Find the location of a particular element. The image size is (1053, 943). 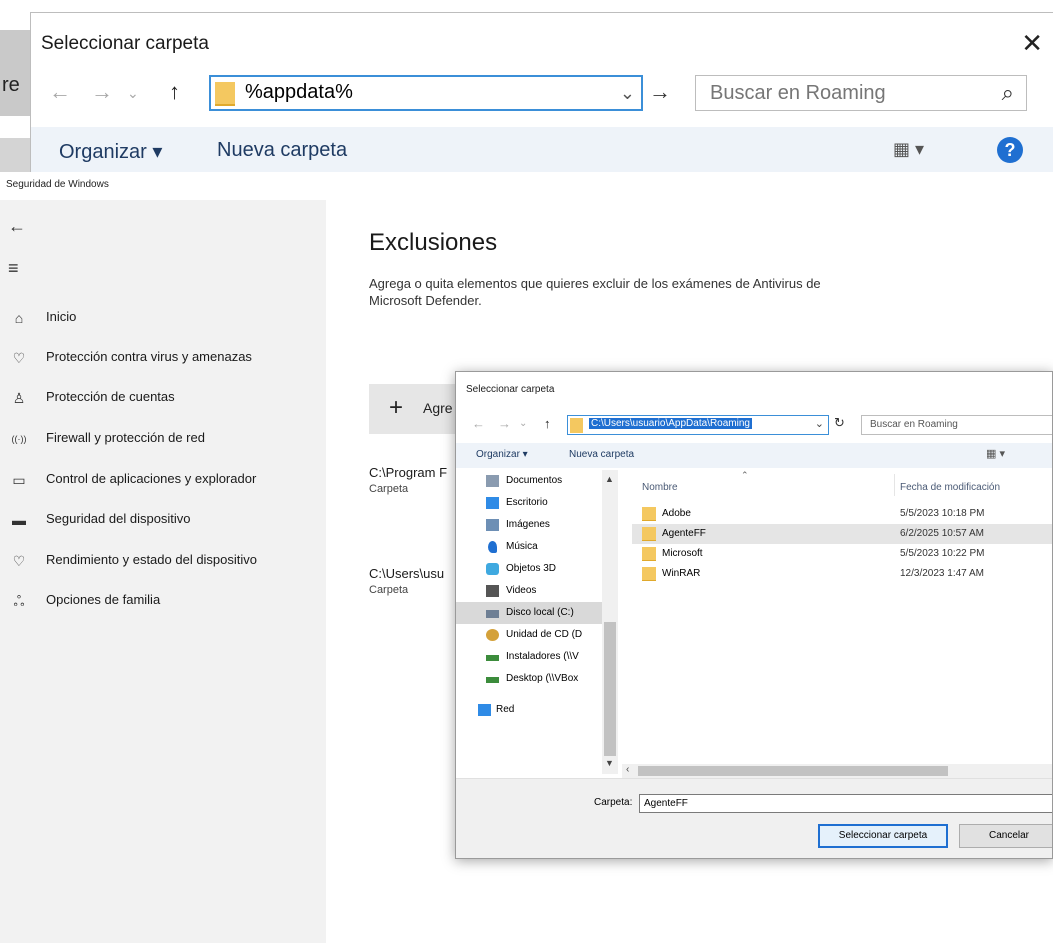

item-date: 5/5/2023 10:22 PM is located at coordinates (942, 553).